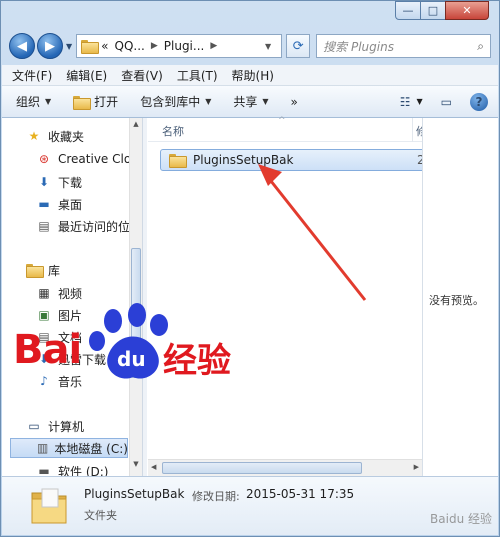  Describe the element at coordinates (175, 101) in the screenshot. I see `include-in-library-button: 包含到库中 ▼` at that location.